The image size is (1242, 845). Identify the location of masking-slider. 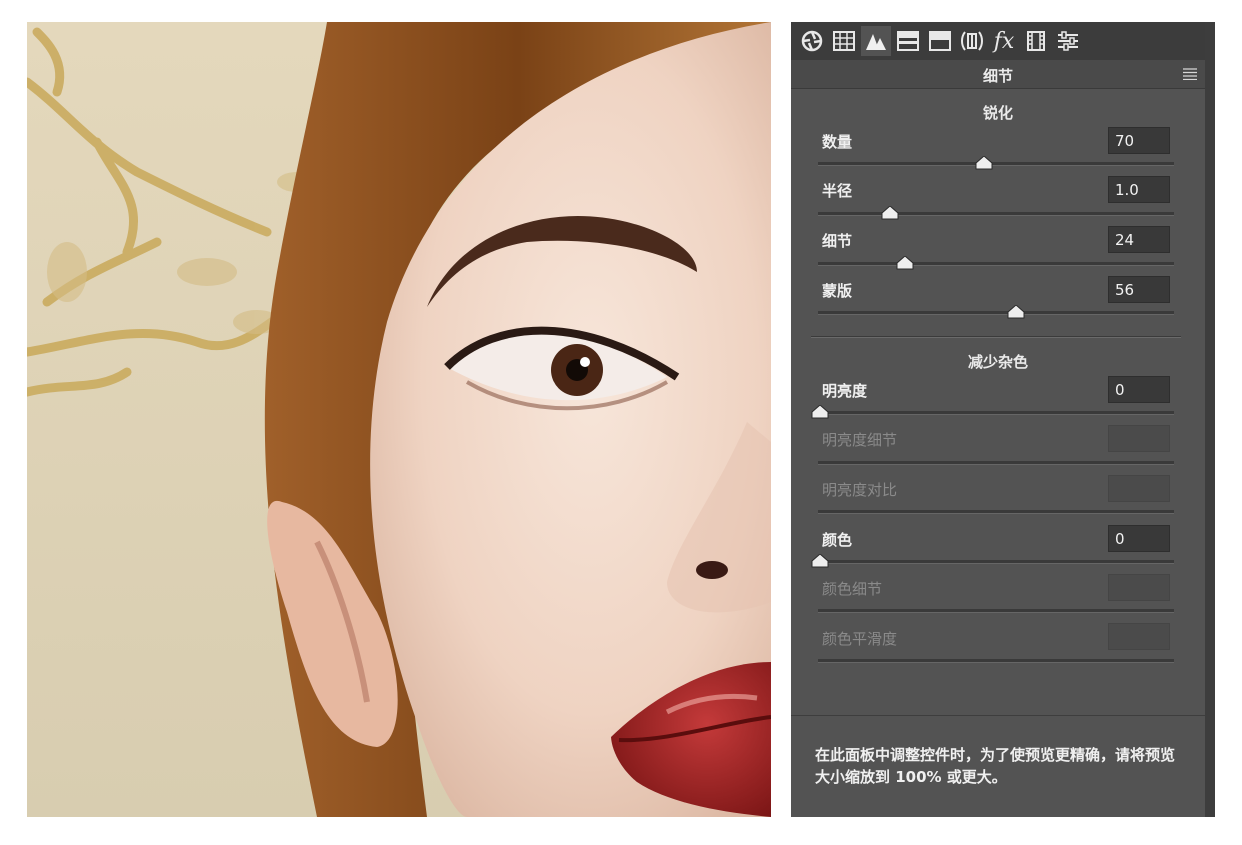
(996, 313).